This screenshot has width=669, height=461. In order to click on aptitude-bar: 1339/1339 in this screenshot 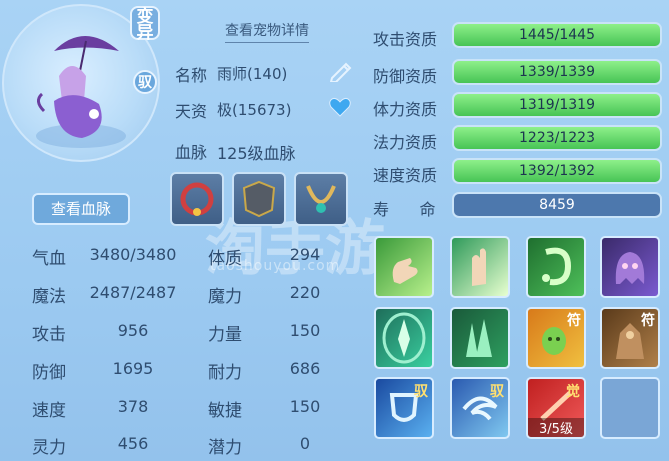, I will do `click(557, 72)`.